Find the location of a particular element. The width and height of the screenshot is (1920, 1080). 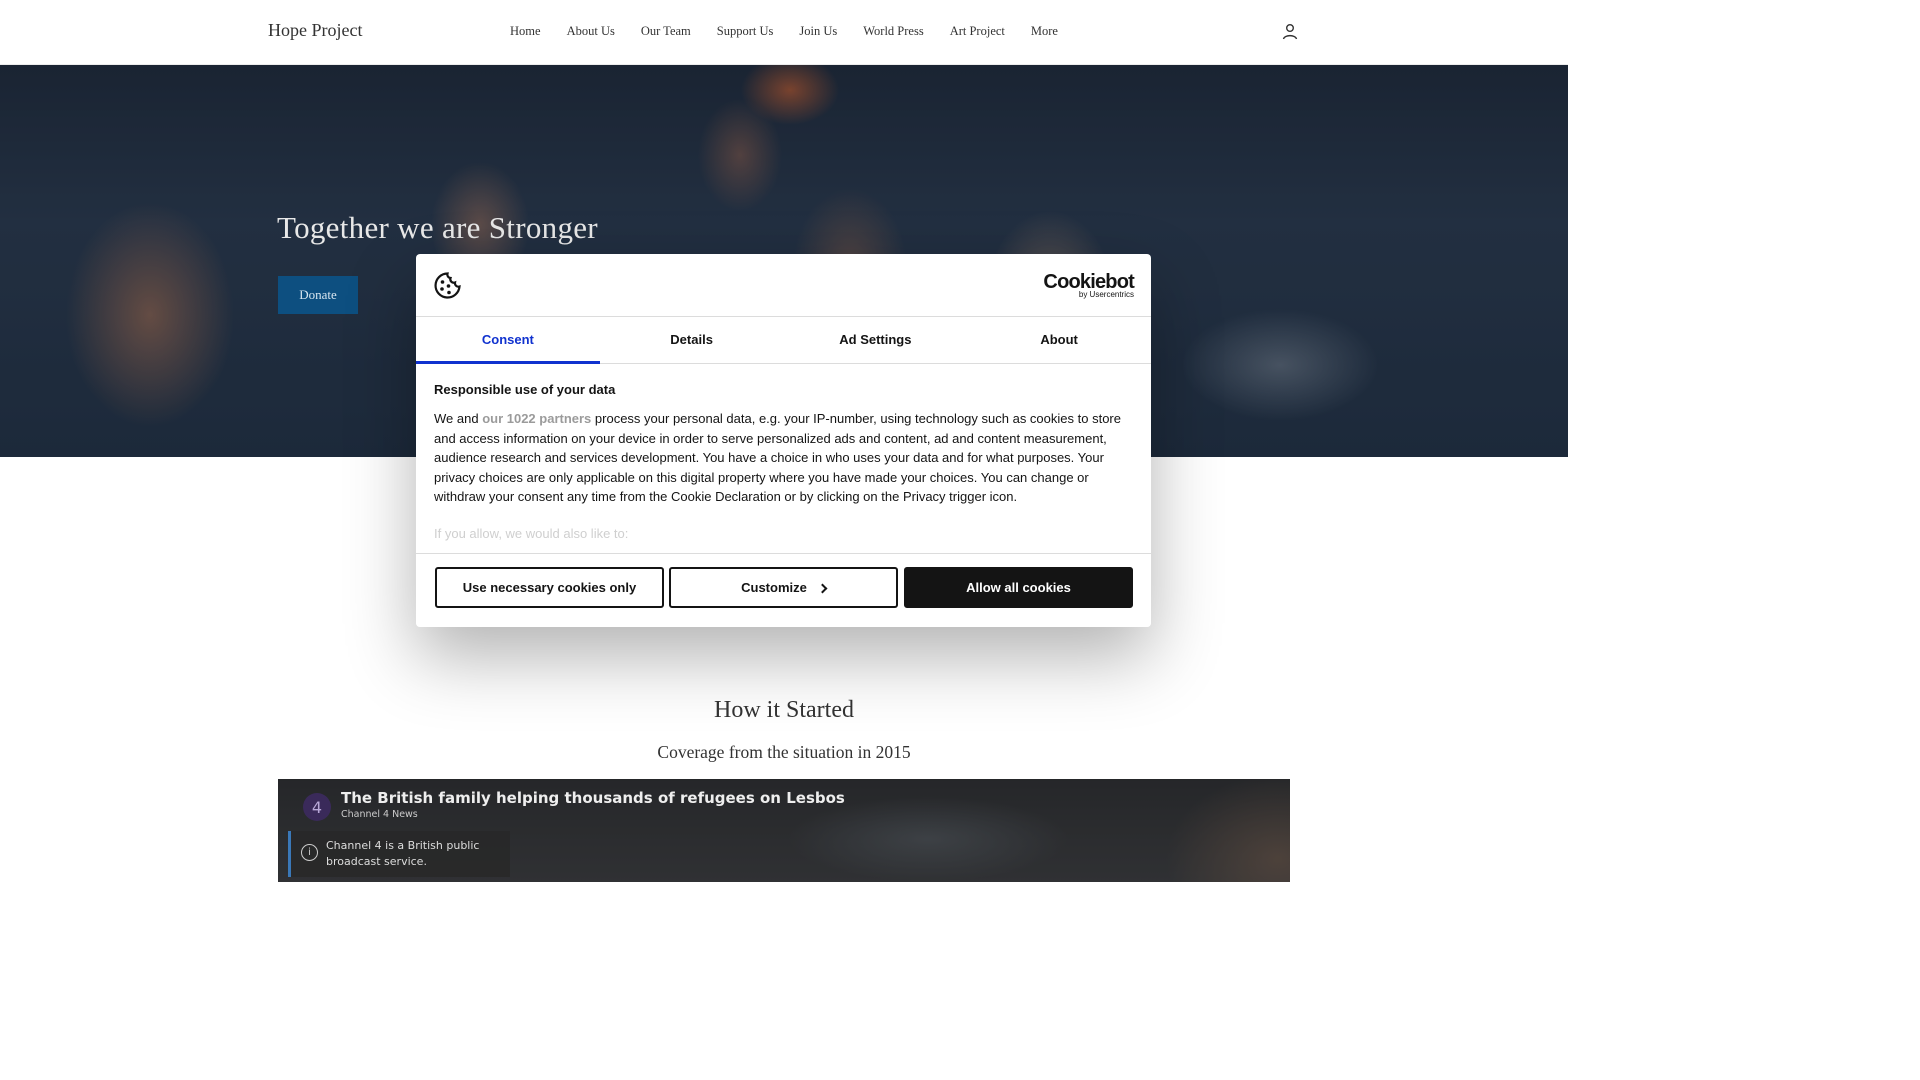

nav-item-home: Home is located at coordinates (525, 31).